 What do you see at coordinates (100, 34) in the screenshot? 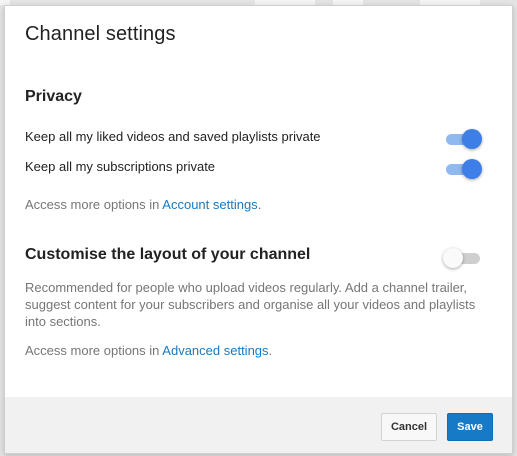
I see `dialog-title: Channel settings` at bounding box center [100, 34].